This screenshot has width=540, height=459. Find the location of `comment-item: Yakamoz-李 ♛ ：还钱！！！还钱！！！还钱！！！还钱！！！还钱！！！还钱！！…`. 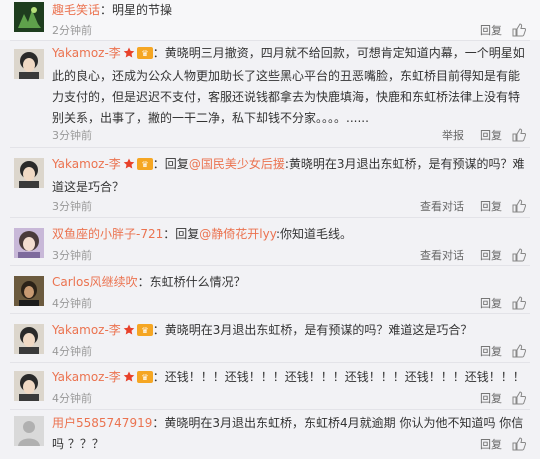

comment-item: Yakamoz-李 ♛ ：还钱！！！还钱！！！还钱！！！还钱！！！还钱！！！还钱！！… is located at coordinates (270, 387).